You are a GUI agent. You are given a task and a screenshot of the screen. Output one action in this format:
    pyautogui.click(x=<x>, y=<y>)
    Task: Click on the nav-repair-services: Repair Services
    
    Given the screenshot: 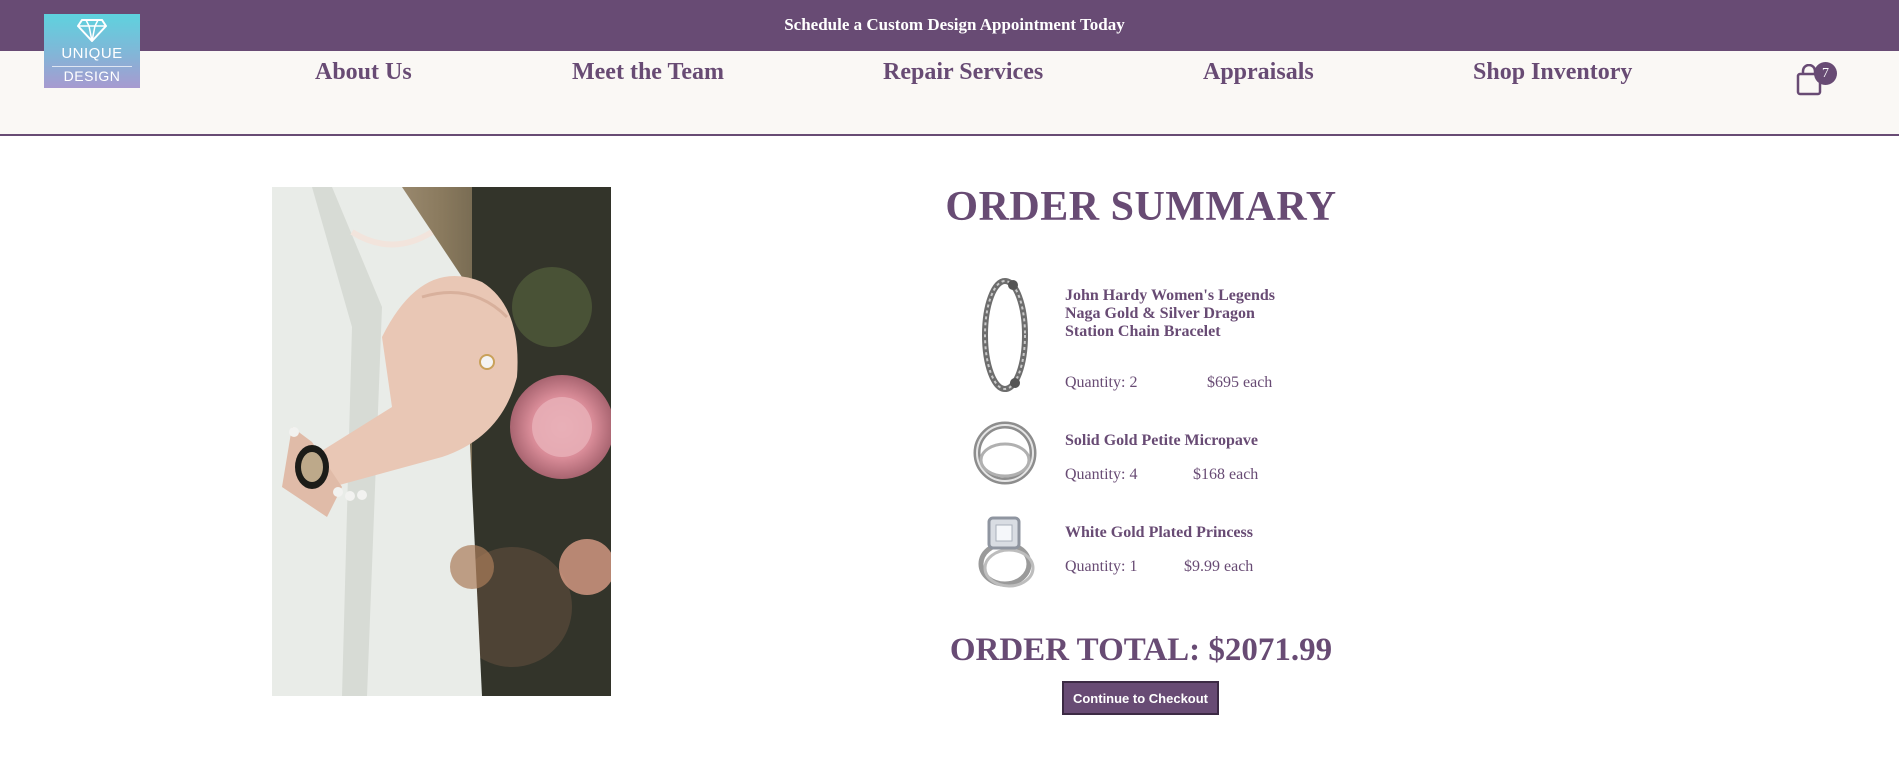 What is the action you would take?
    pyautogui.click(x=963, y=72)
    